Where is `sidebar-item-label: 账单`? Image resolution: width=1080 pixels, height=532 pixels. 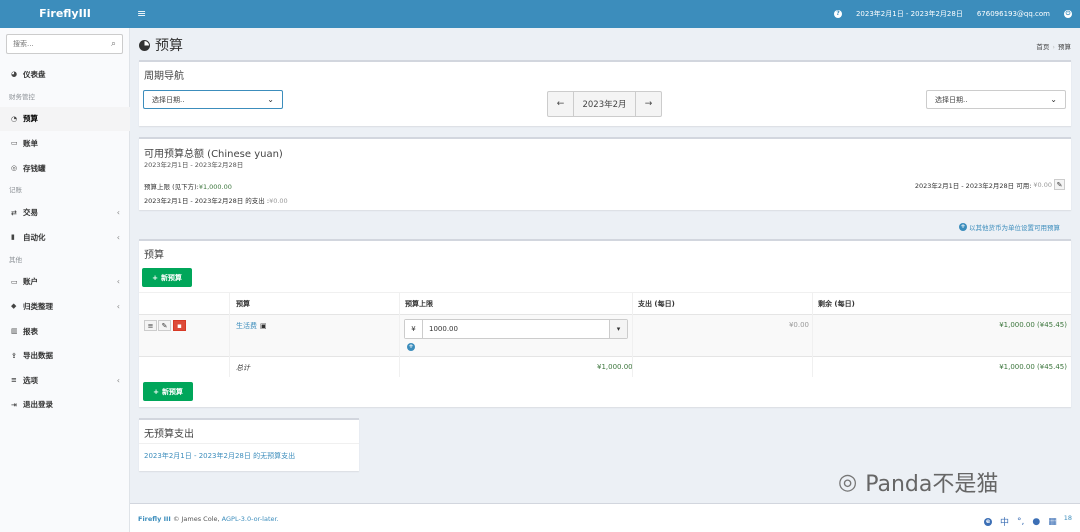 sidebar-item-label: 账单 is located at coordinates (30, 143).